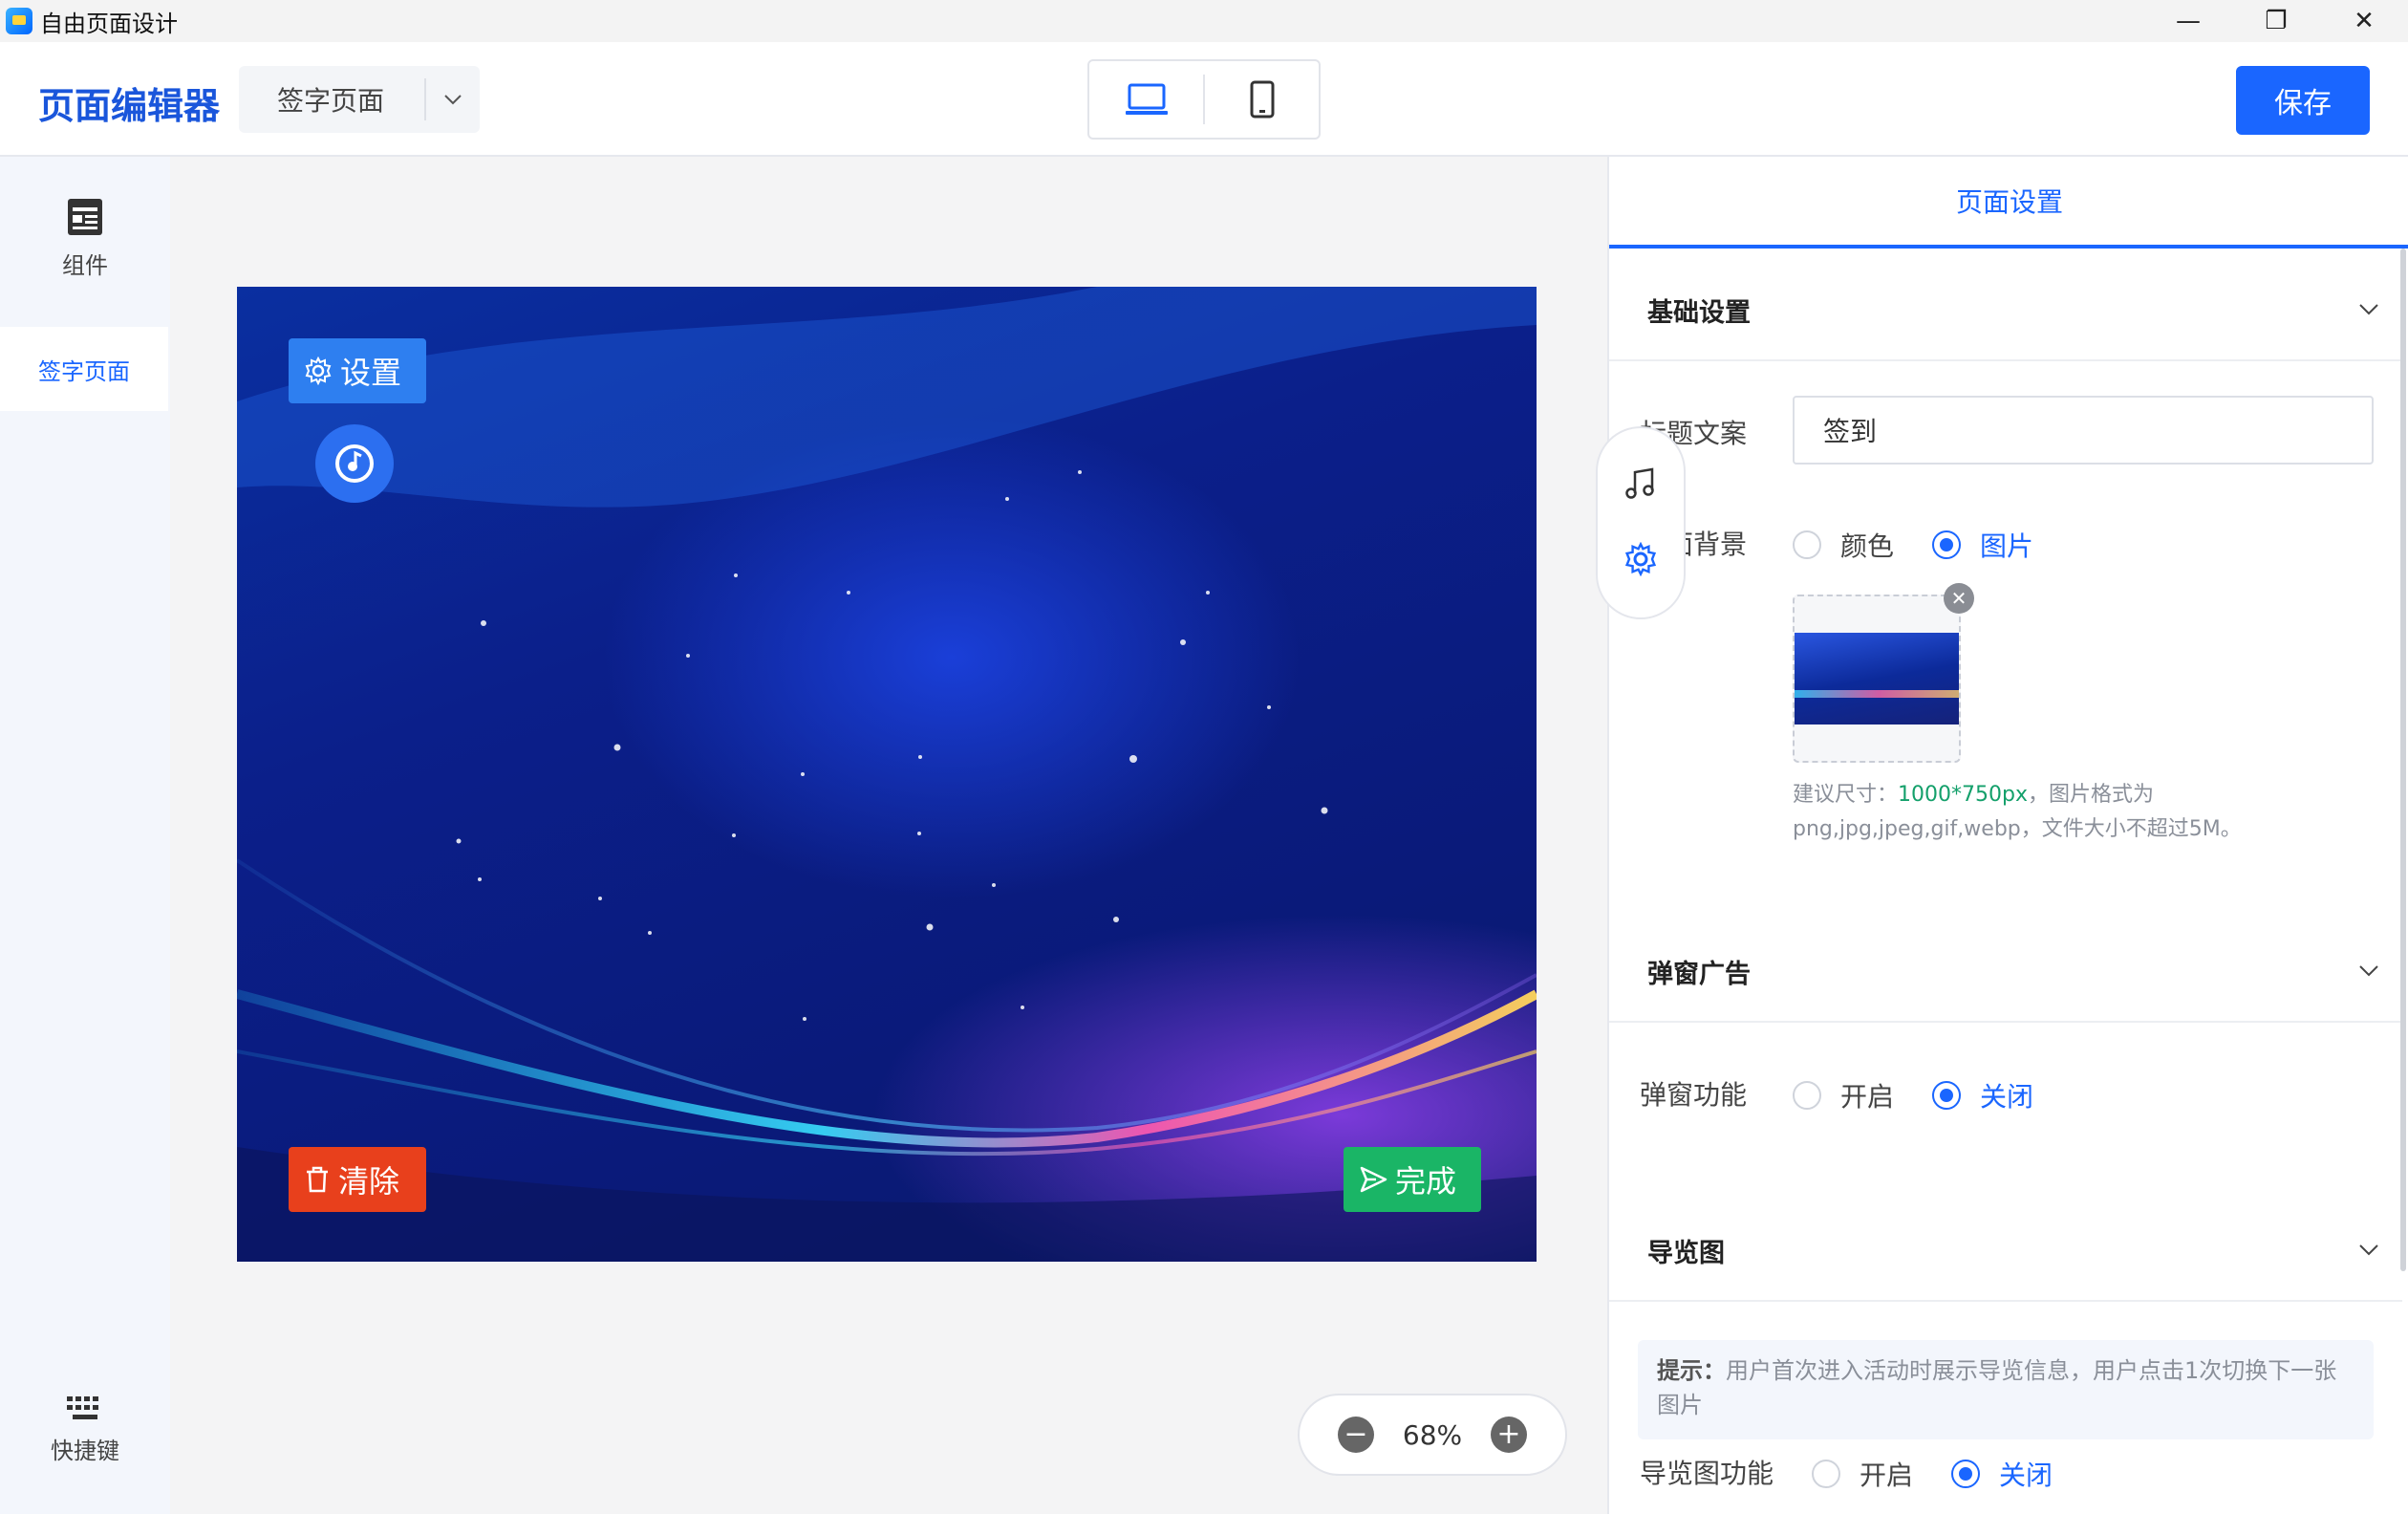 The image size is (2408, 1514). I want to click on section-title: 基础设置, so click(1699, 312).